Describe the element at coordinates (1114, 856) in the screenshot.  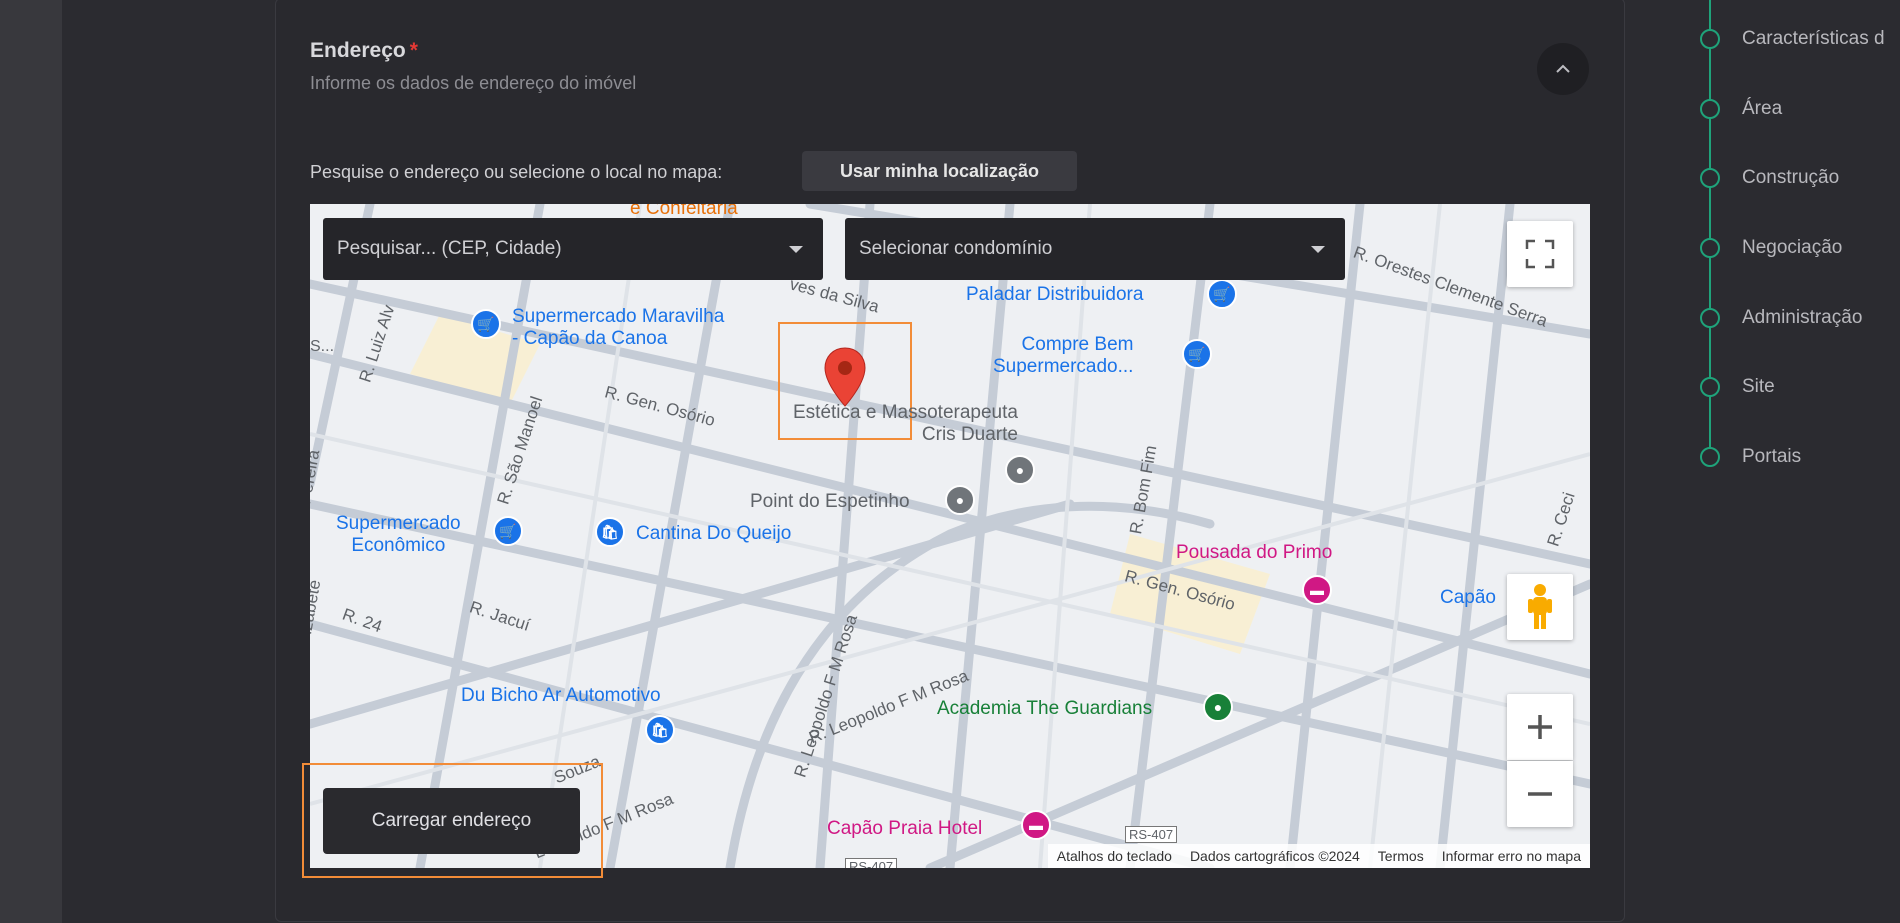
I see `keyboard-shortcuts-link: Atalhos do teclado` at that location.